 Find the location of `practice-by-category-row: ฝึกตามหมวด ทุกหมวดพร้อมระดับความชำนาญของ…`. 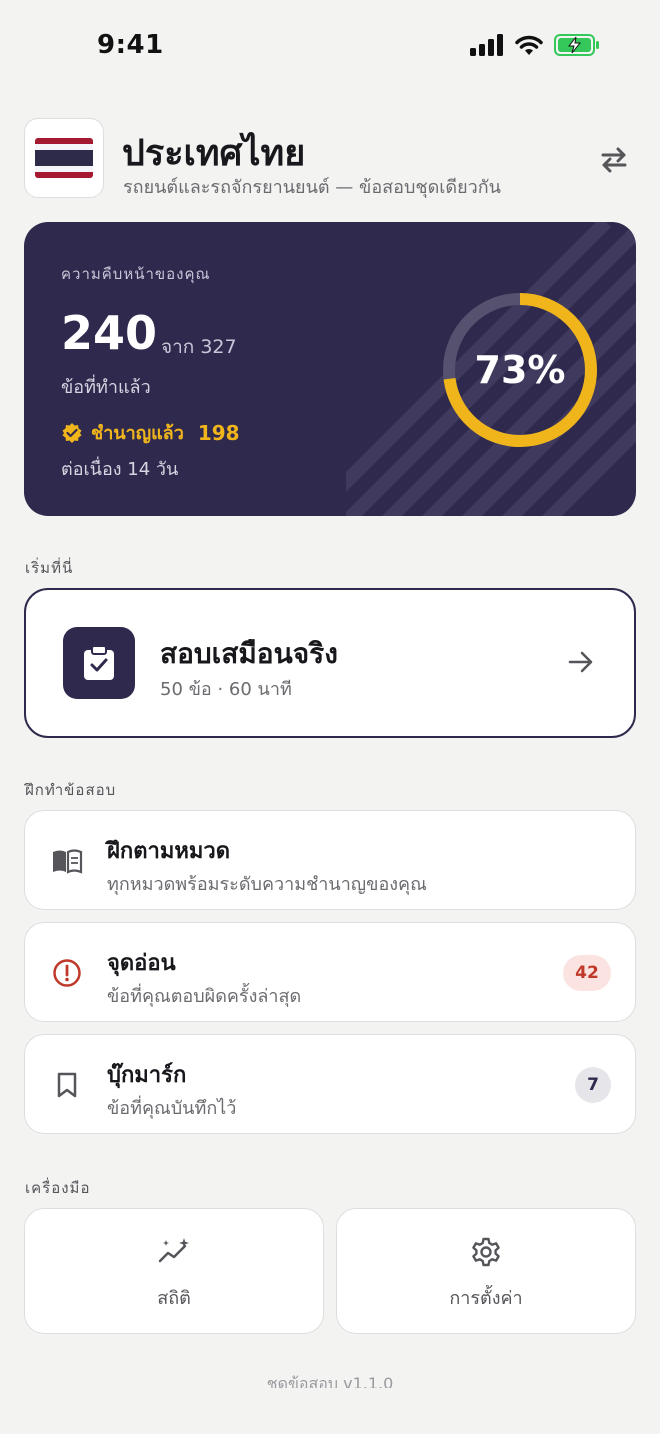

practice-by-category-row: ฝึกตามหมวด ทุกหมวดพร้อมระดับความชำนาญของ… is located at coordinates (330, 860).